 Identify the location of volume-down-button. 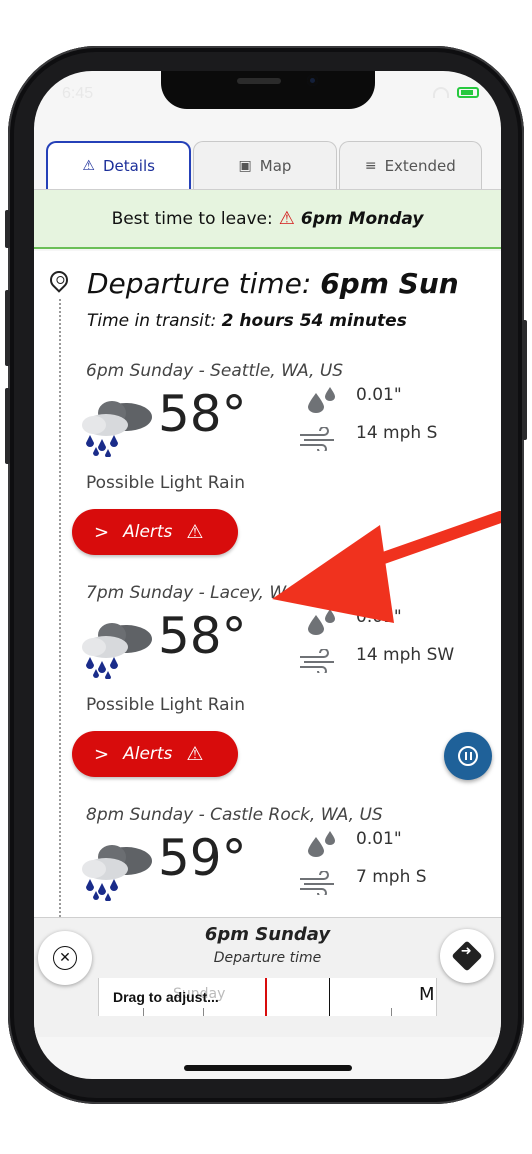
(7, 426).